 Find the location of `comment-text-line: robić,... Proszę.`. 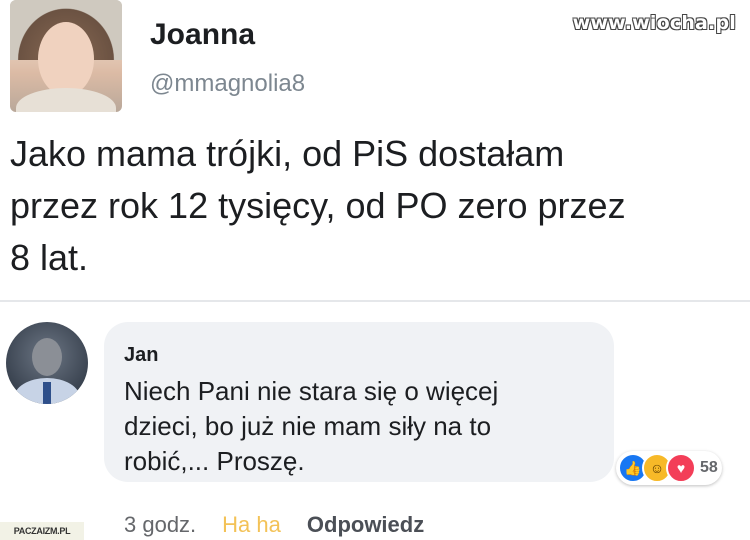

comment-text-line: robić,... Proszę. is located at coordinates (214, 461).